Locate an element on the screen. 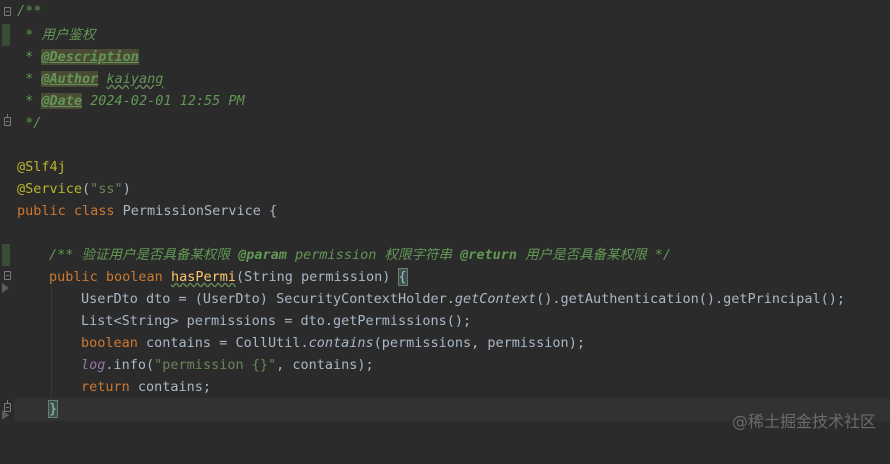  keyword: public boolean is located at coordinates (106, 277).